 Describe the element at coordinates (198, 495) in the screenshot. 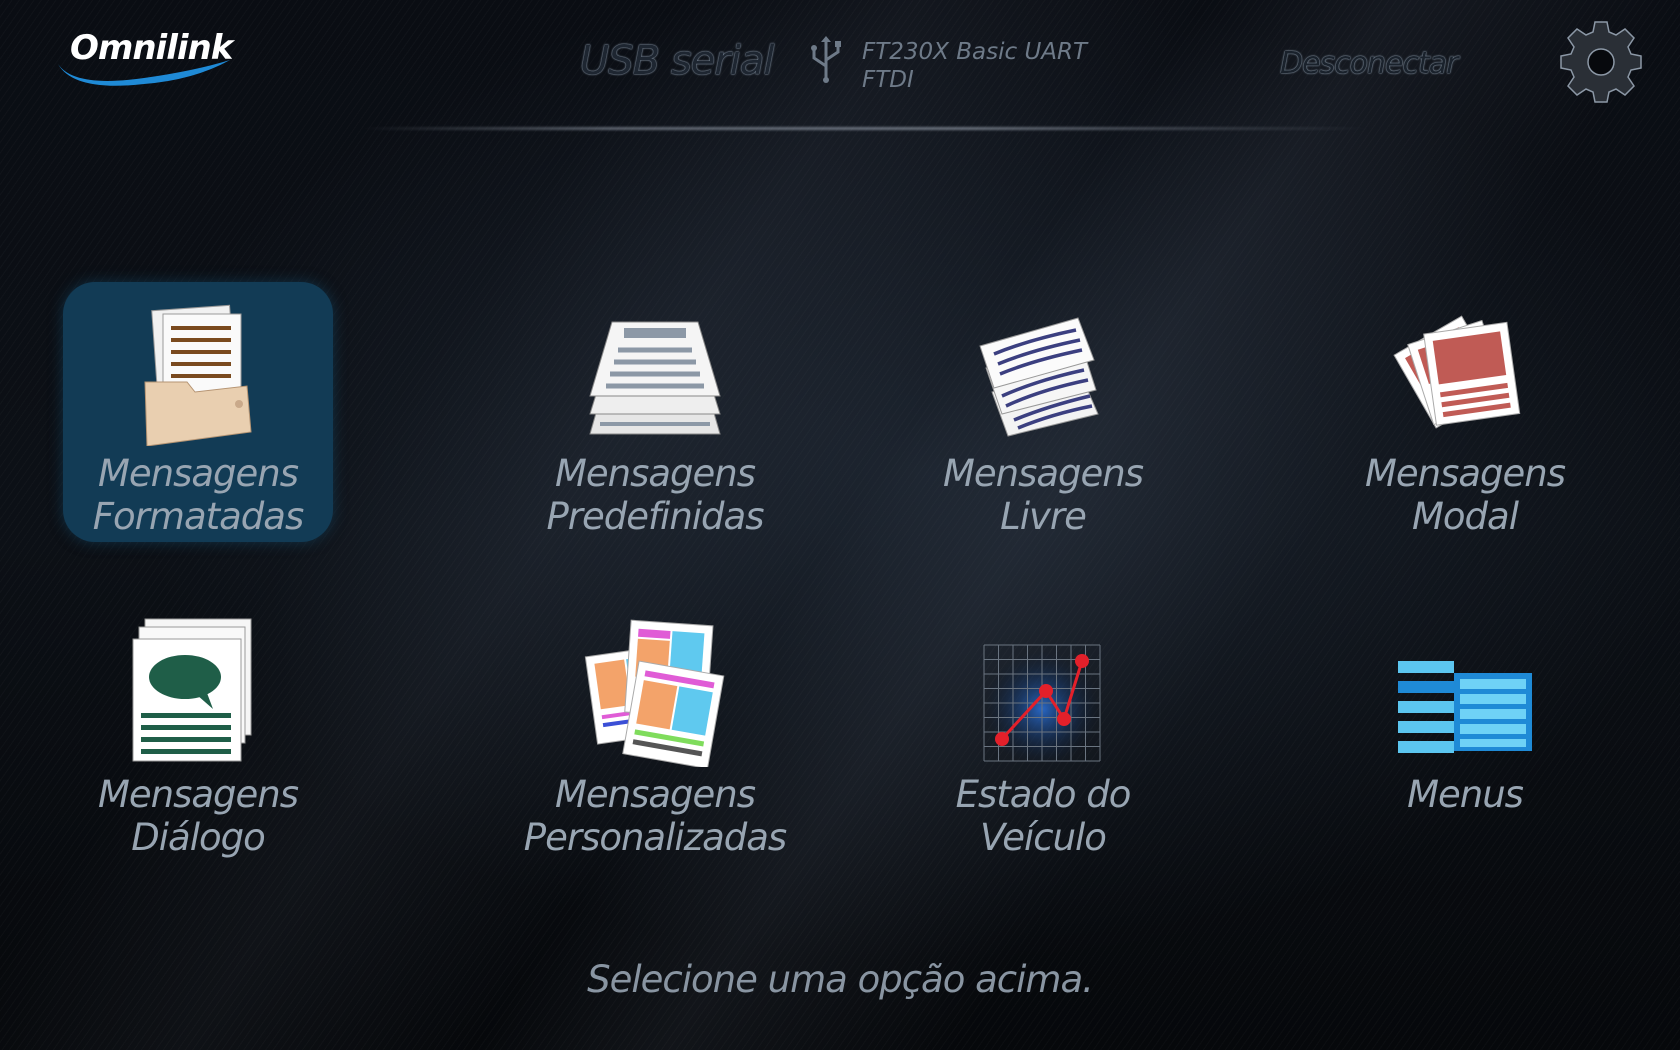

I see `tile-label: Mensagens Formatadas` at that location.